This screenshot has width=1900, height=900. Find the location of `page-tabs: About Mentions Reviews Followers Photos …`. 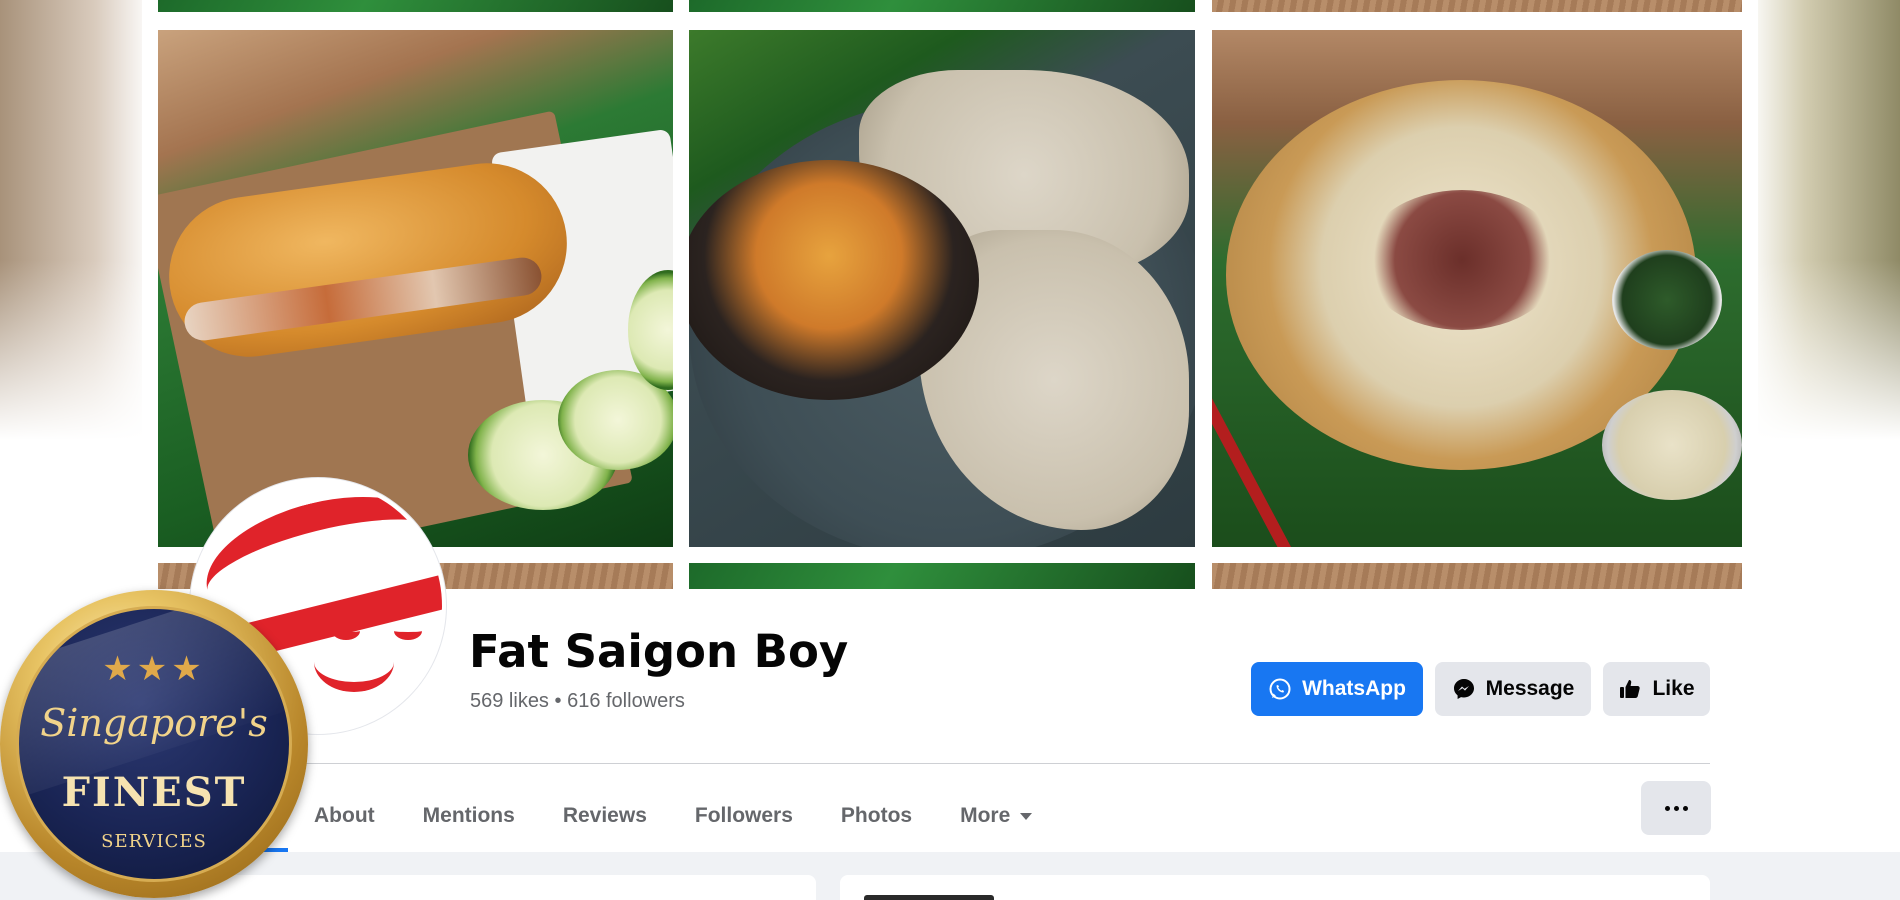

page-tabs: About Mentions Reviews Followers Photos … is located at coordinates (673, 816).